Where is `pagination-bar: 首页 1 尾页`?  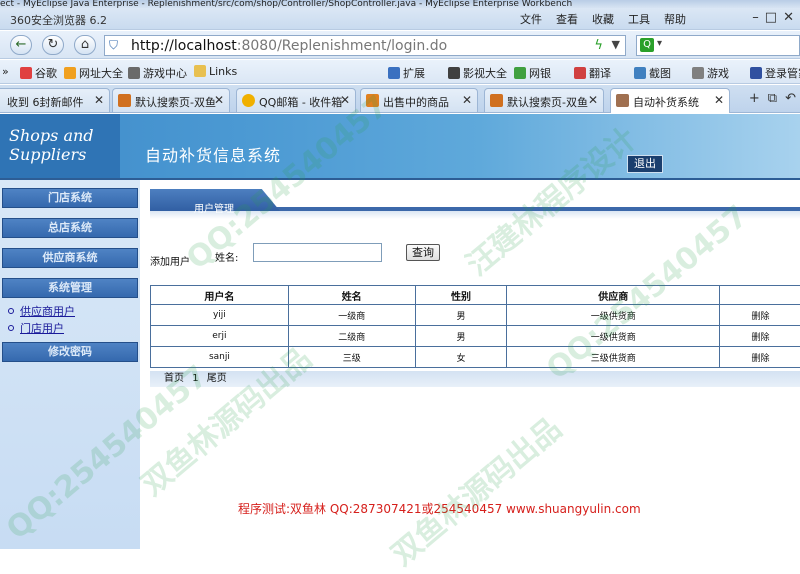 pagination-bar: 首页 1 尾页 is located at coordinates (475, 379).